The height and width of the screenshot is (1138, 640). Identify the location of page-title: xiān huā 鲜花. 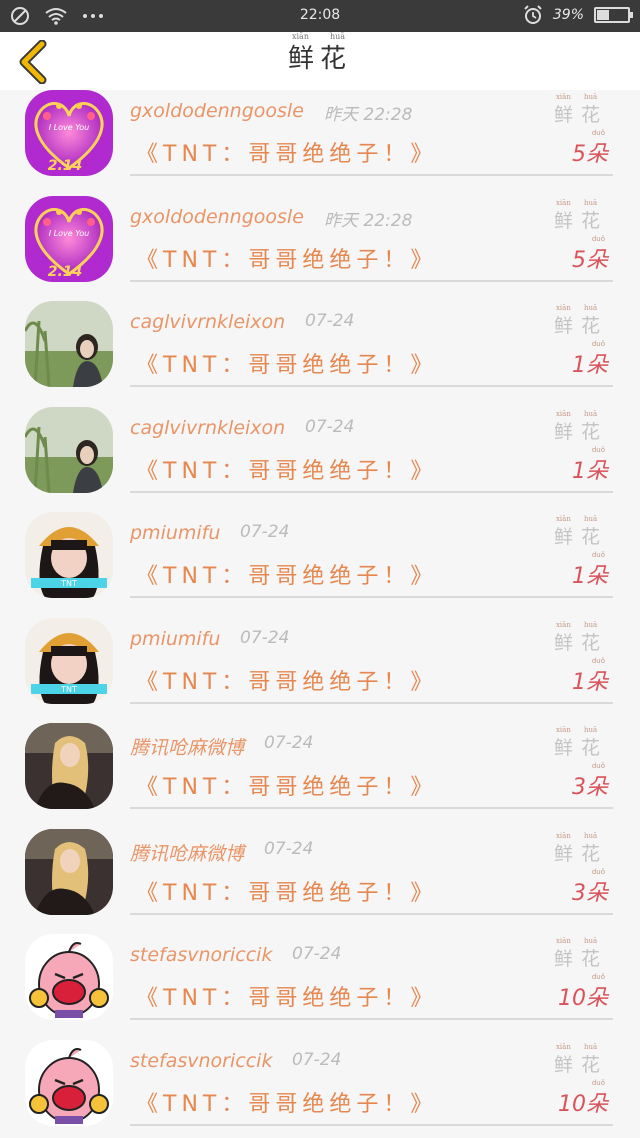
(319, 53).